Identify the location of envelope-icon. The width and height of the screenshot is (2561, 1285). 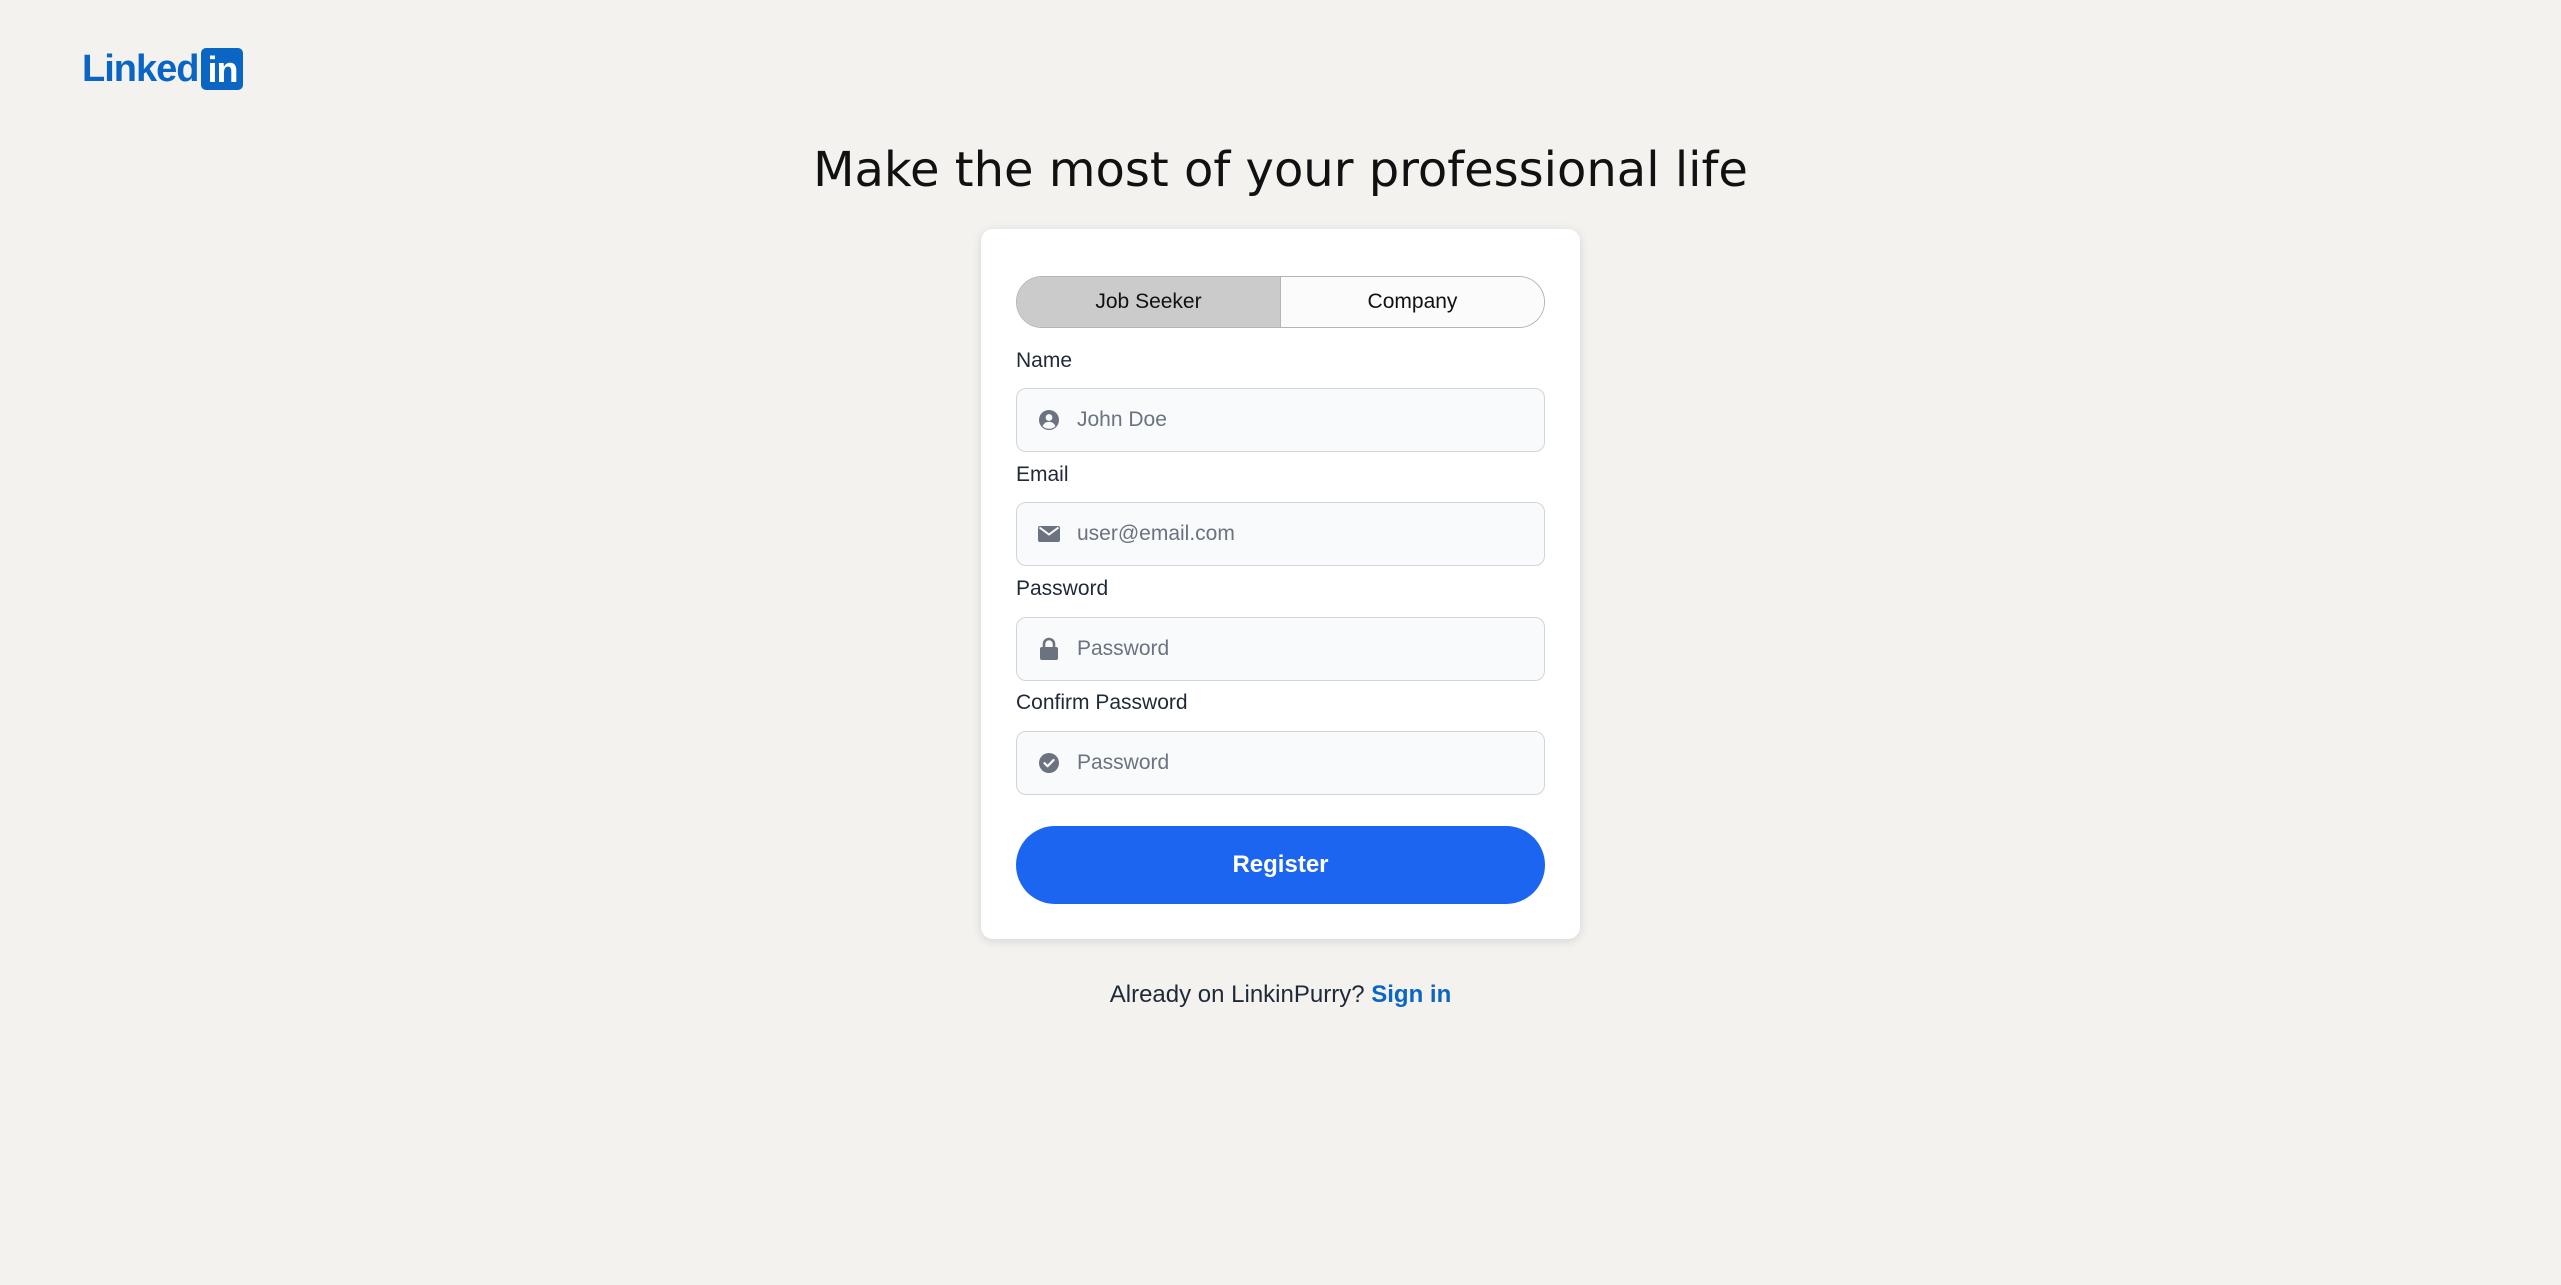
(1049, 534).